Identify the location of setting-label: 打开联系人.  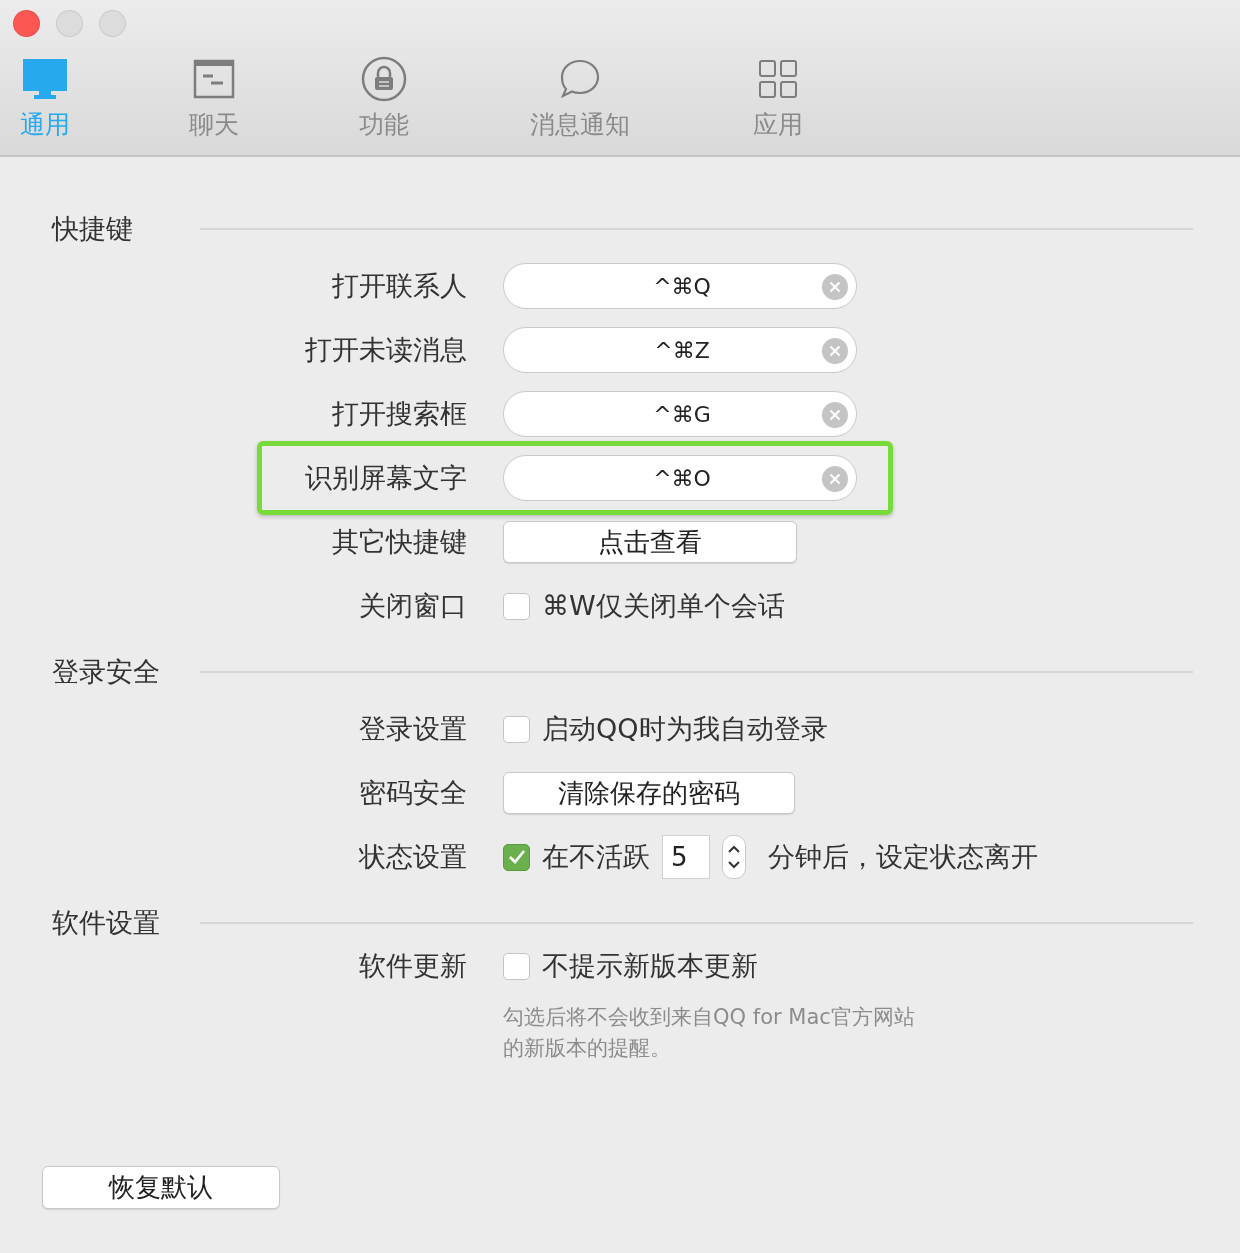
(399, 286).